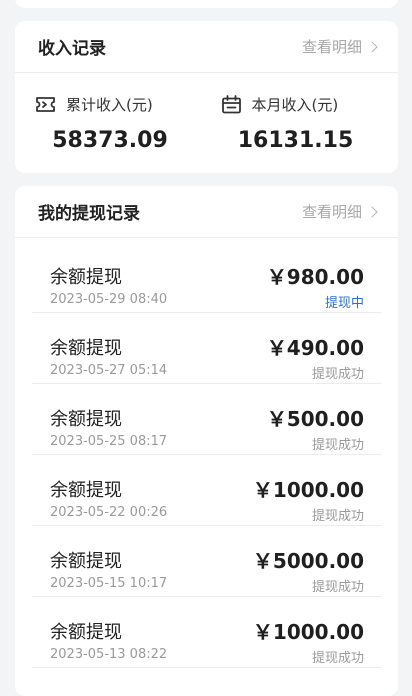  Describe the element at coordinates (206, 348) in the screenshot. I see `withdraw-row: 余额提现 2023-05-27 05:14 ￥490.00 提现成功` at that location.